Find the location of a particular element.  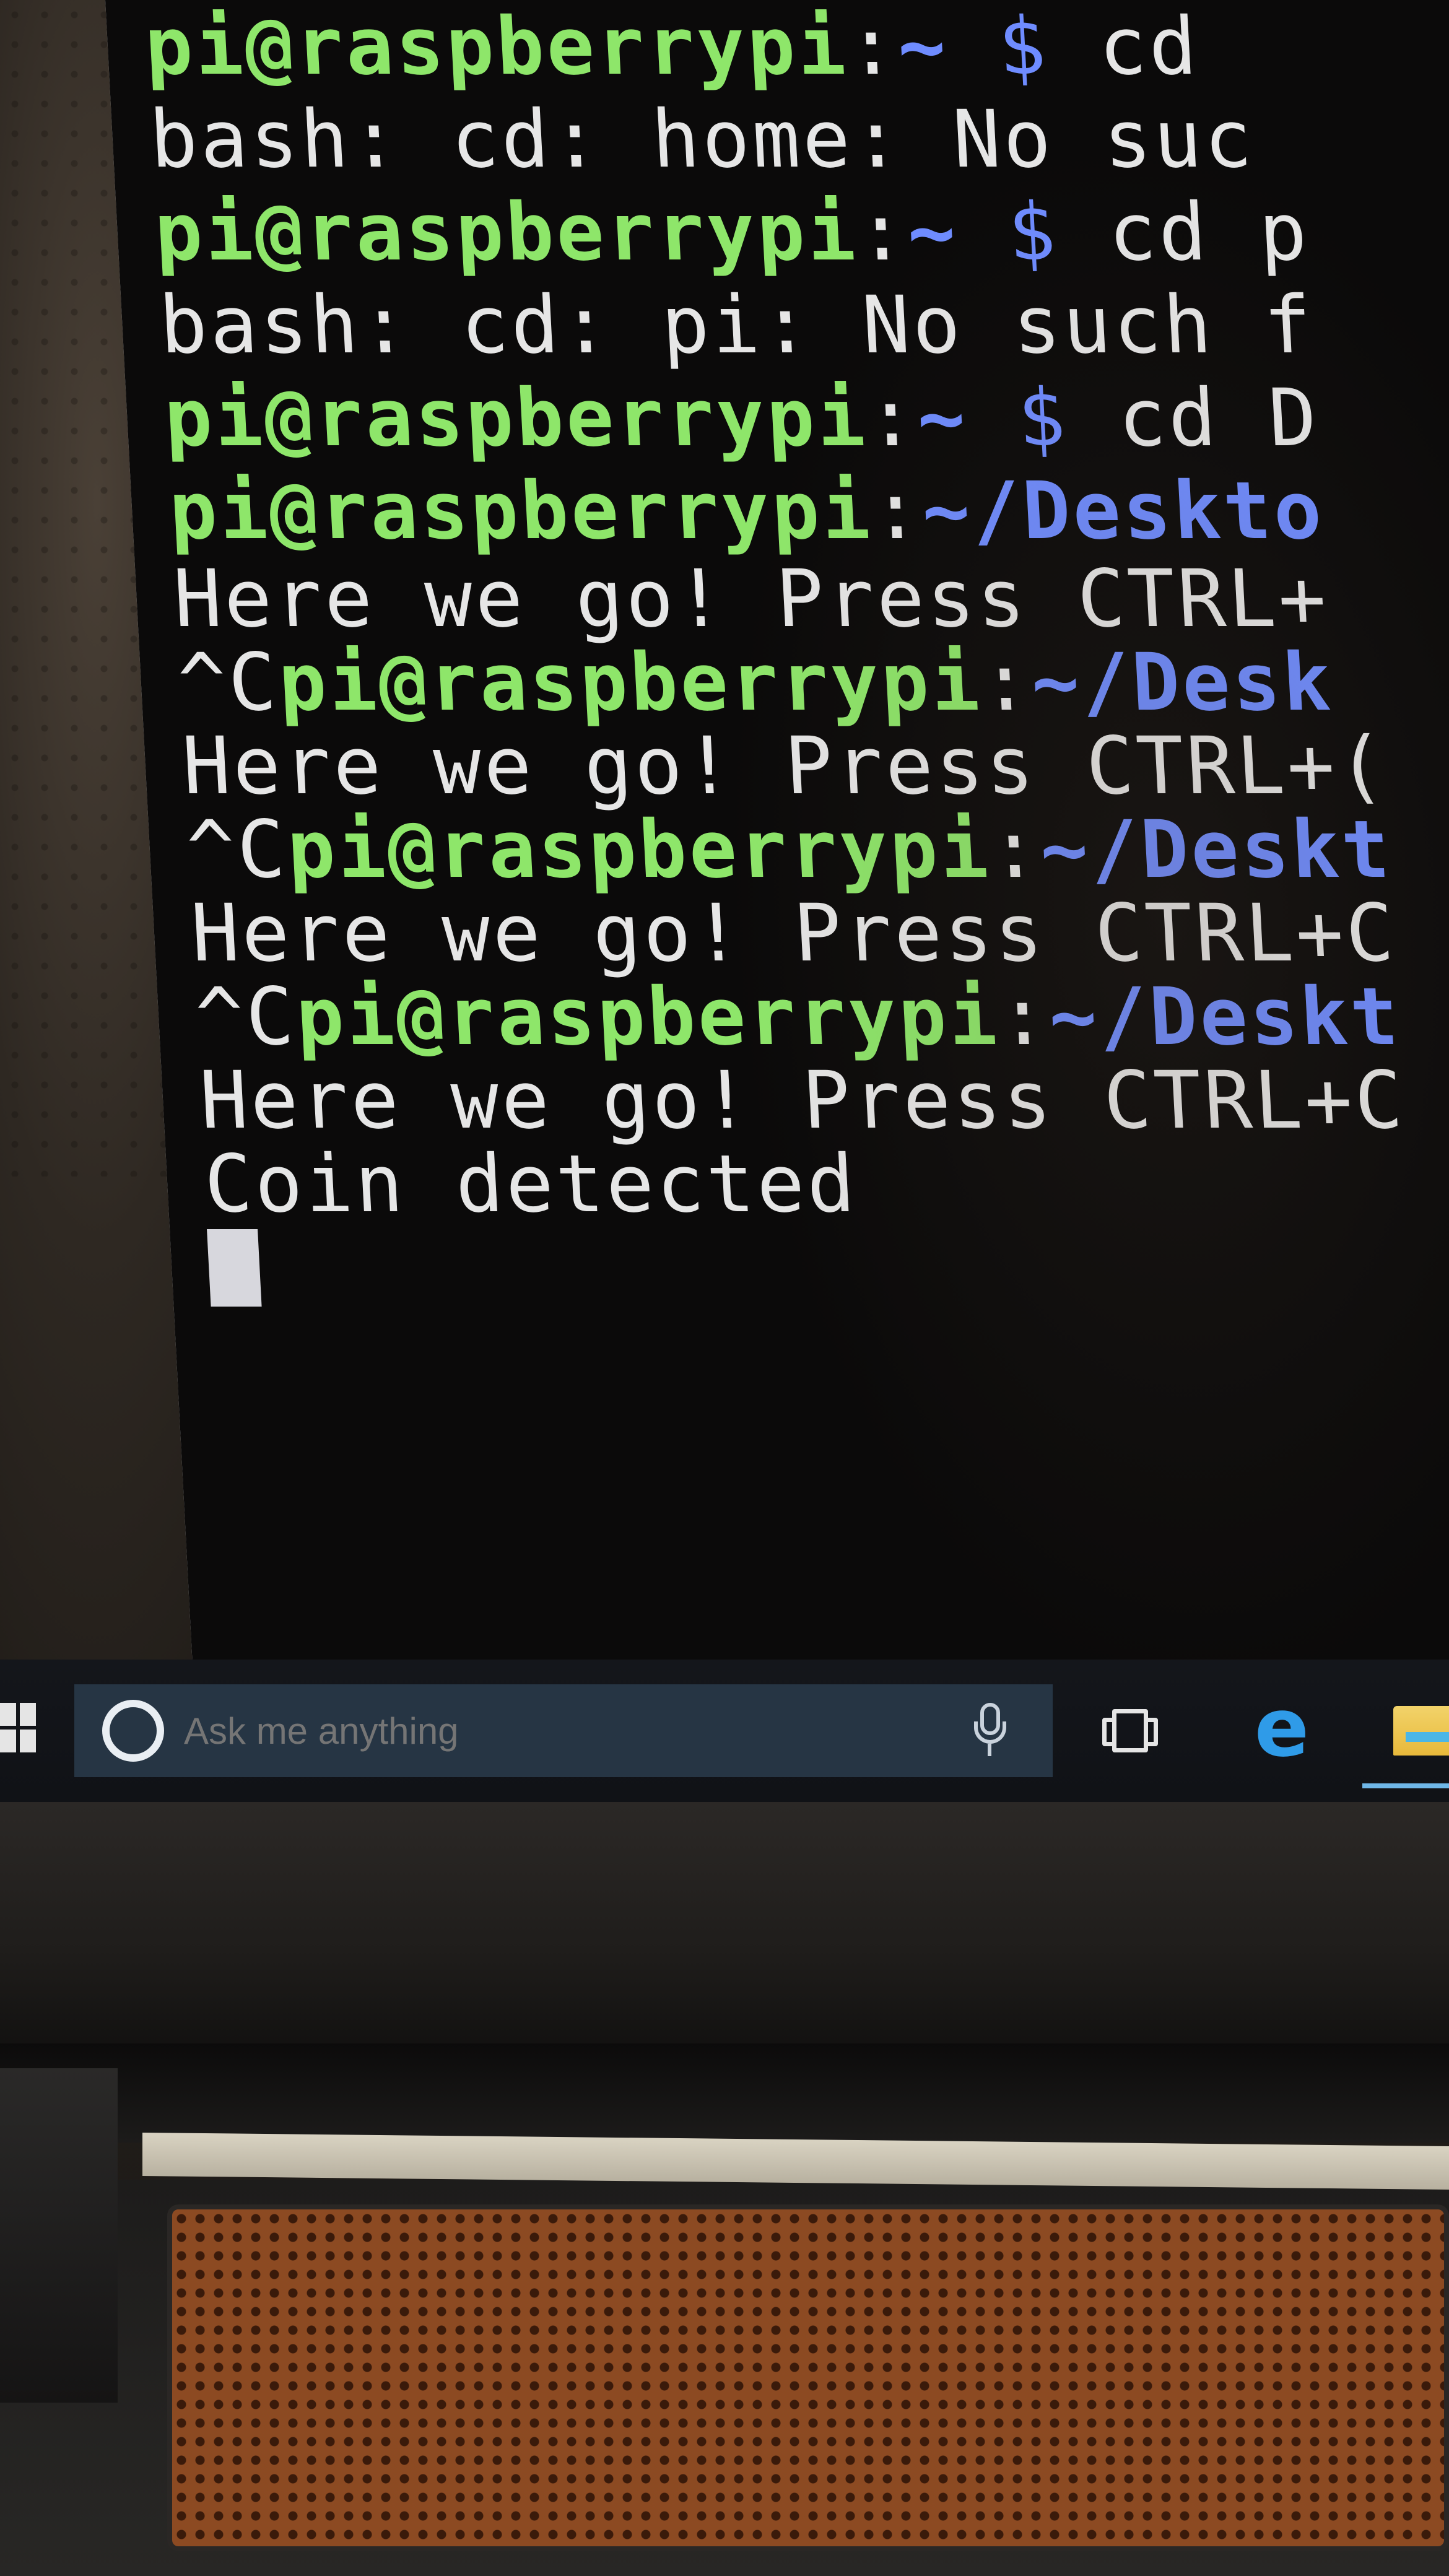

microphone-icon is located at coordinates (991, 1731).